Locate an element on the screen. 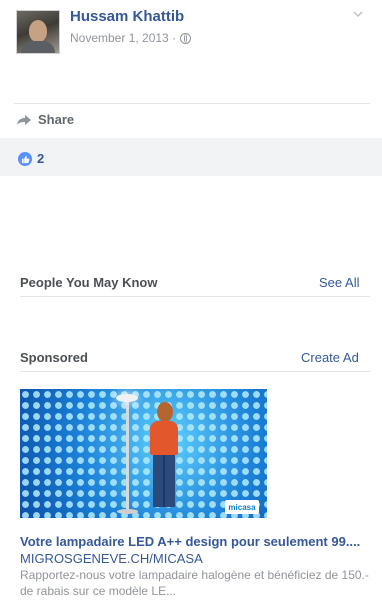 The width and height of the screenshot is (382, 601). share-label: Share is located at coordinates (56, 119).